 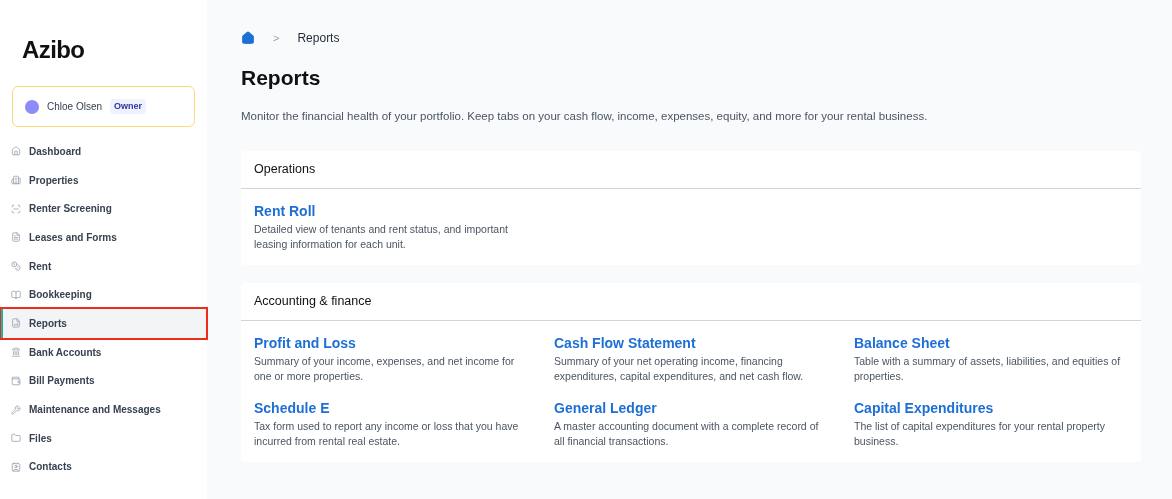 What do you see at coordinates (103, 266) in the screenshot?
I see `nav-item: Rent` at bounding box center [103, 266].